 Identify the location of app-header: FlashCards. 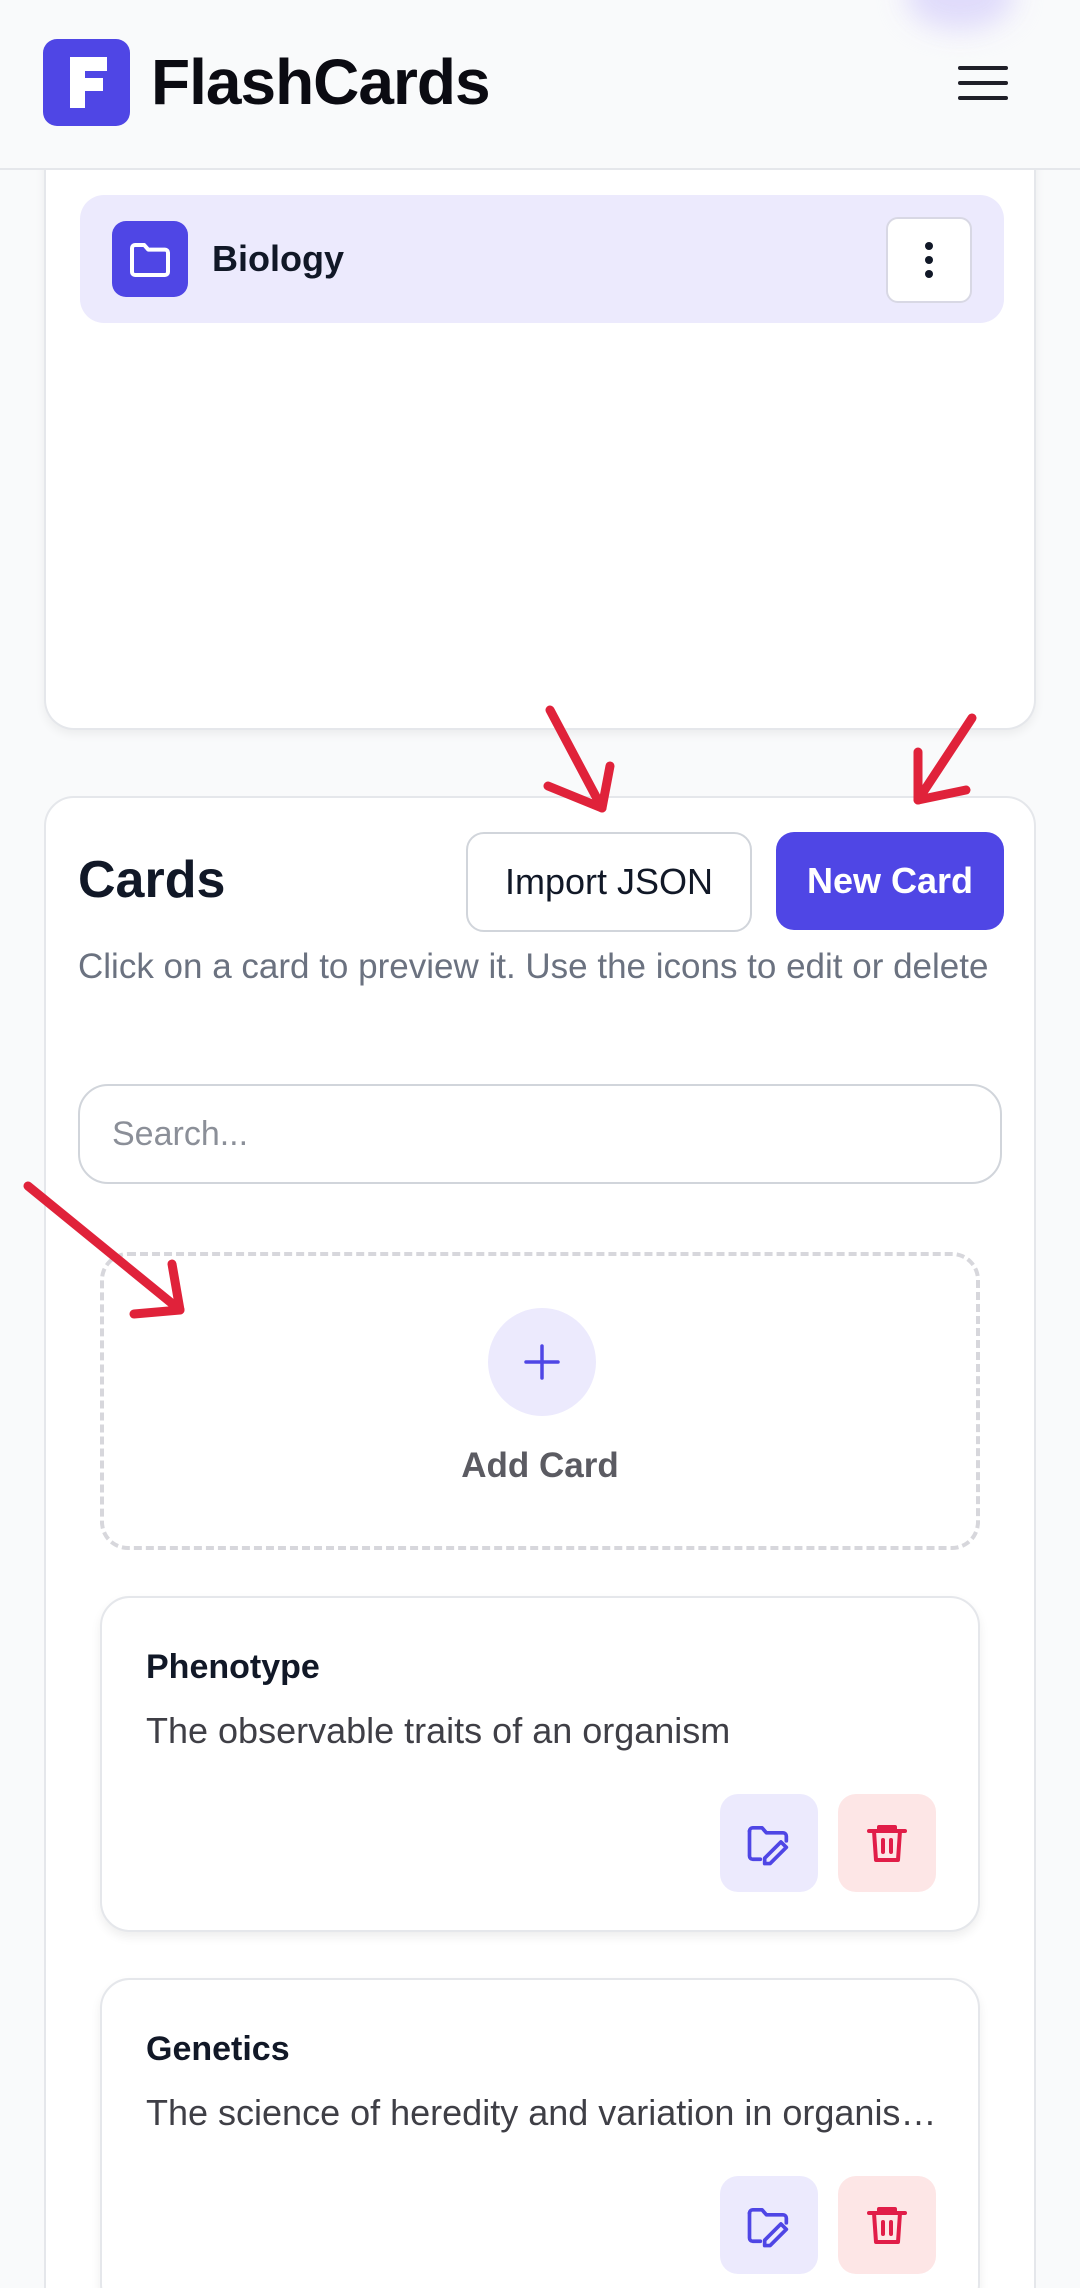
(540, 85).